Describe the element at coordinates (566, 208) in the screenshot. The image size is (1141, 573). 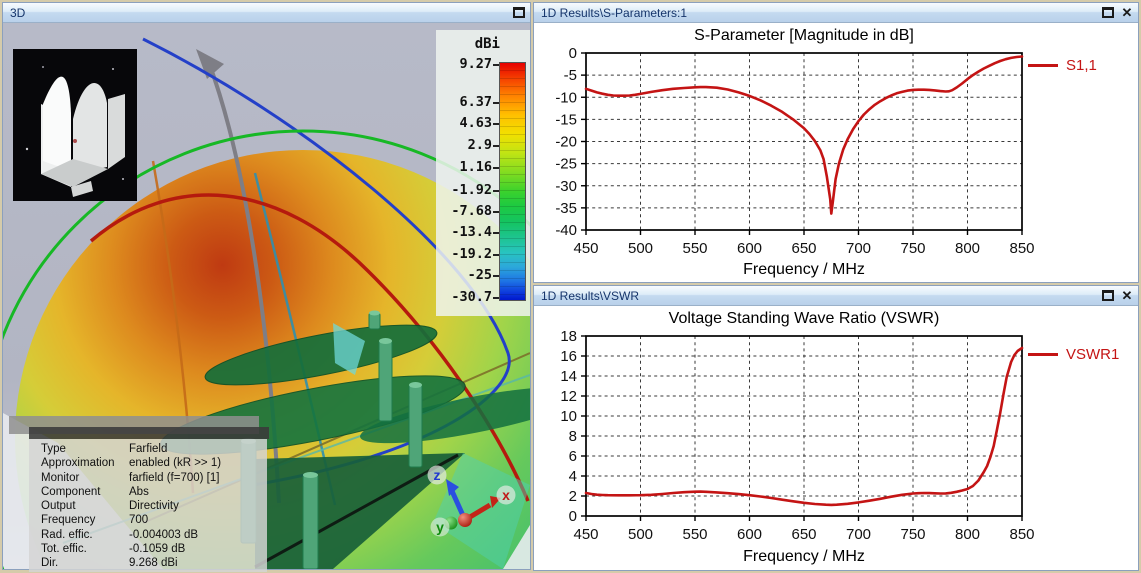
I see `y-tick-label: -35` at that location.